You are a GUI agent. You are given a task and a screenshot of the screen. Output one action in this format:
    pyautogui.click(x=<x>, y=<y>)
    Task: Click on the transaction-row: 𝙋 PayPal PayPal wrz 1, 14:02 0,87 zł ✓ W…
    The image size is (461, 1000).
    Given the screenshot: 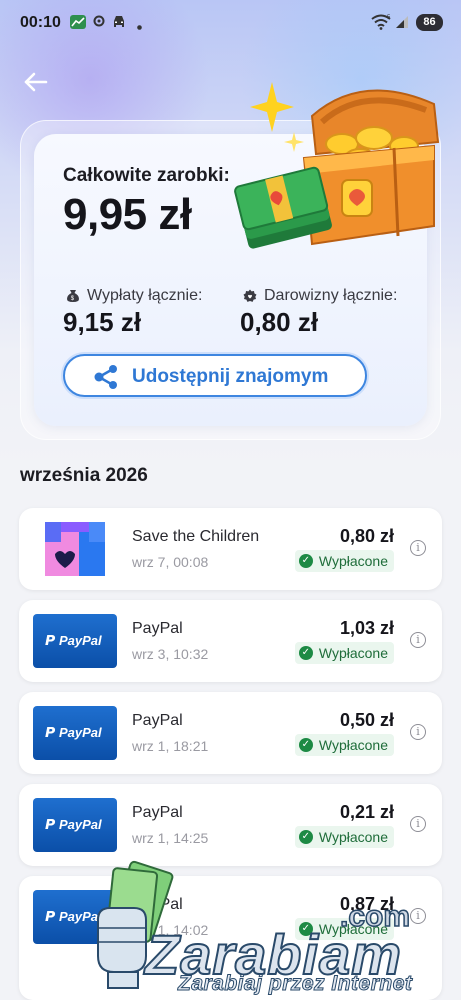 What is the action you would take?
    pyautogui.click(x=230, y=938)
    